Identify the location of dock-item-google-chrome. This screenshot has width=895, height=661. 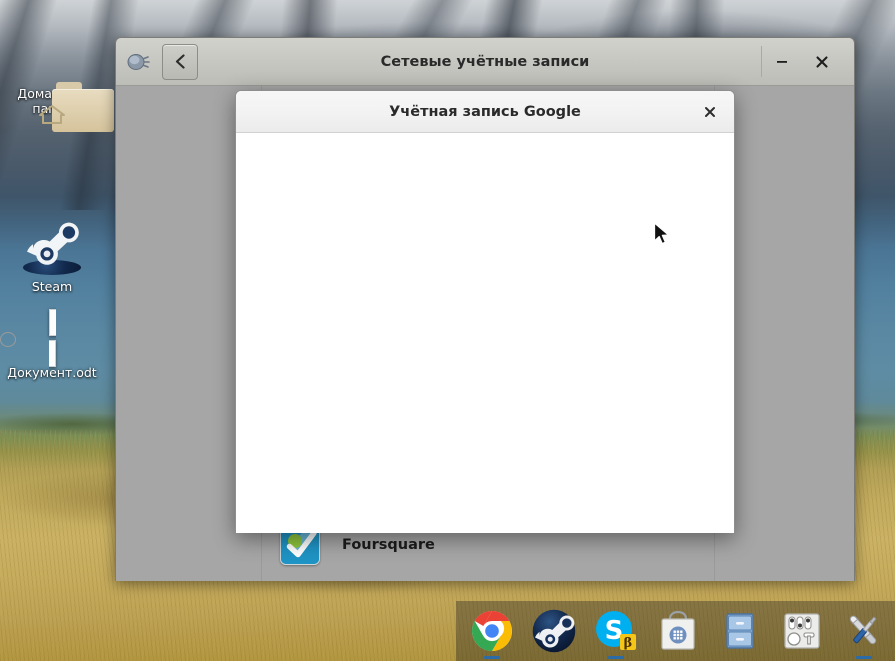
(492, 631).